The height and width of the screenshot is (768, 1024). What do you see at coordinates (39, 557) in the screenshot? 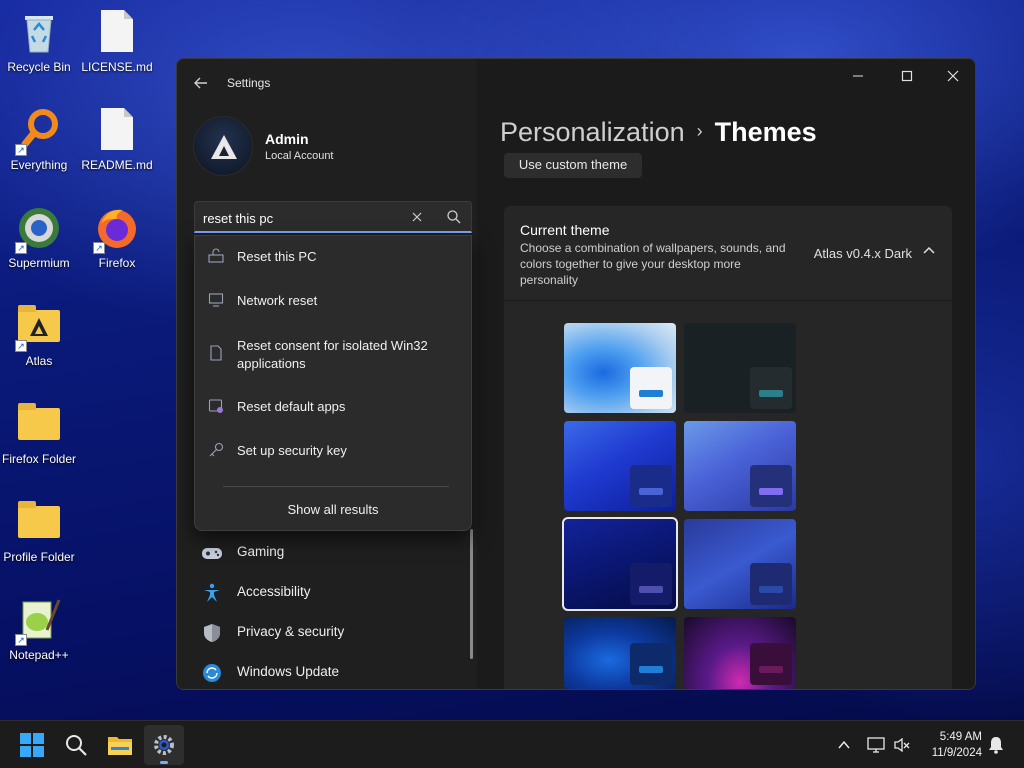
I see `desktop-icon-label: Profile Folder` at bounding box center [39, 557].